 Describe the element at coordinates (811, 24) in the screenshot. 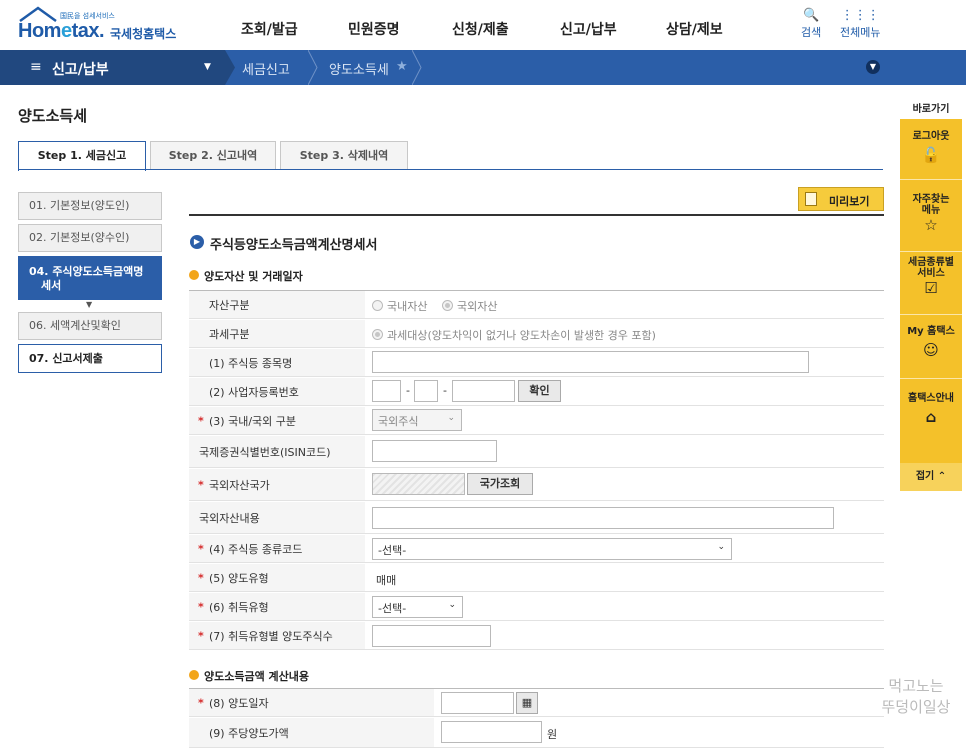

I see `search-button: 🔍 검색` at that location.